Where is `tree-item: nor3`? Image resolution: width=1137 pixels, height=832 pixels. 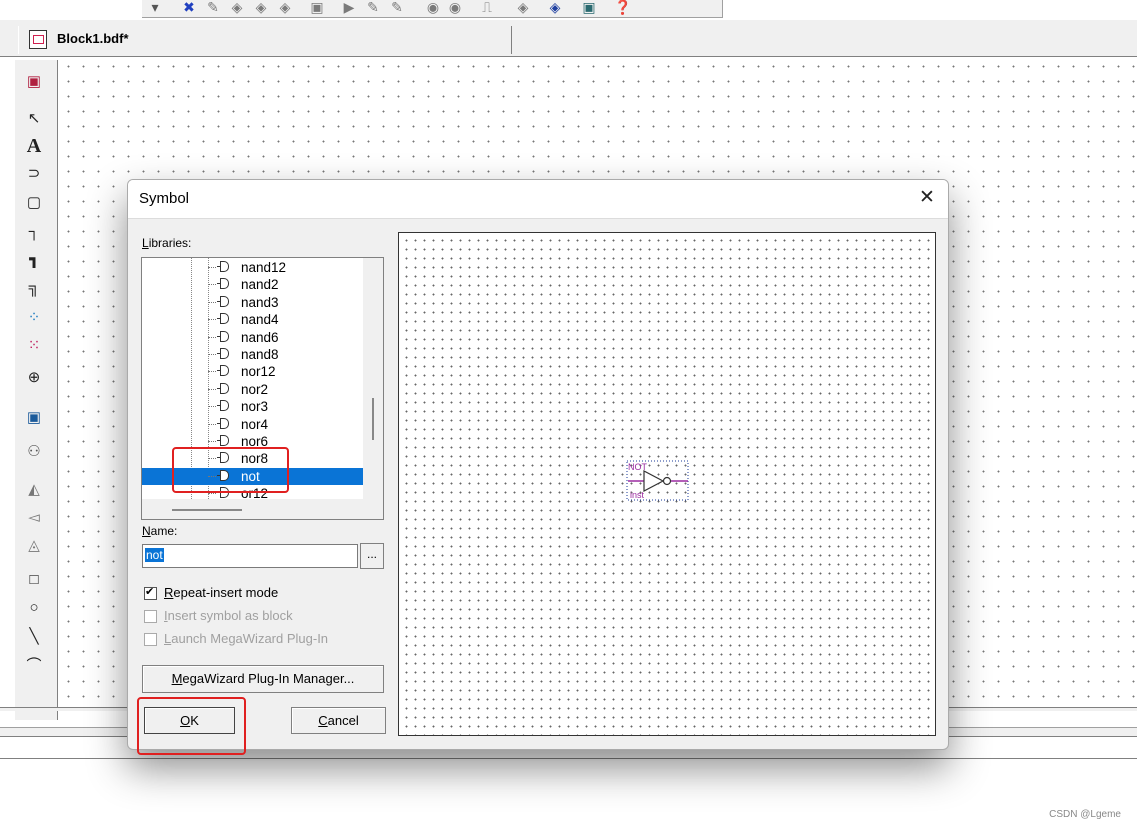 tree-item: nor3 is located at coordinates (253, 406).